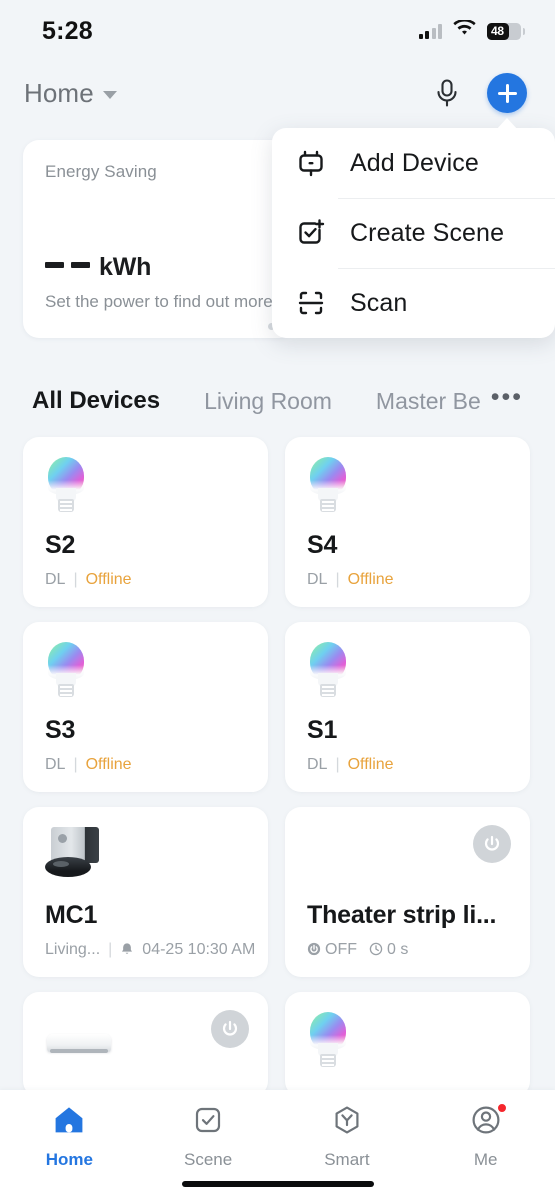 The image size is (555, 1200). What do you see at coordinates (125, 267) in the screenshot?
I see `energy-card-unit: kWh` at bounding box center [125, 267].